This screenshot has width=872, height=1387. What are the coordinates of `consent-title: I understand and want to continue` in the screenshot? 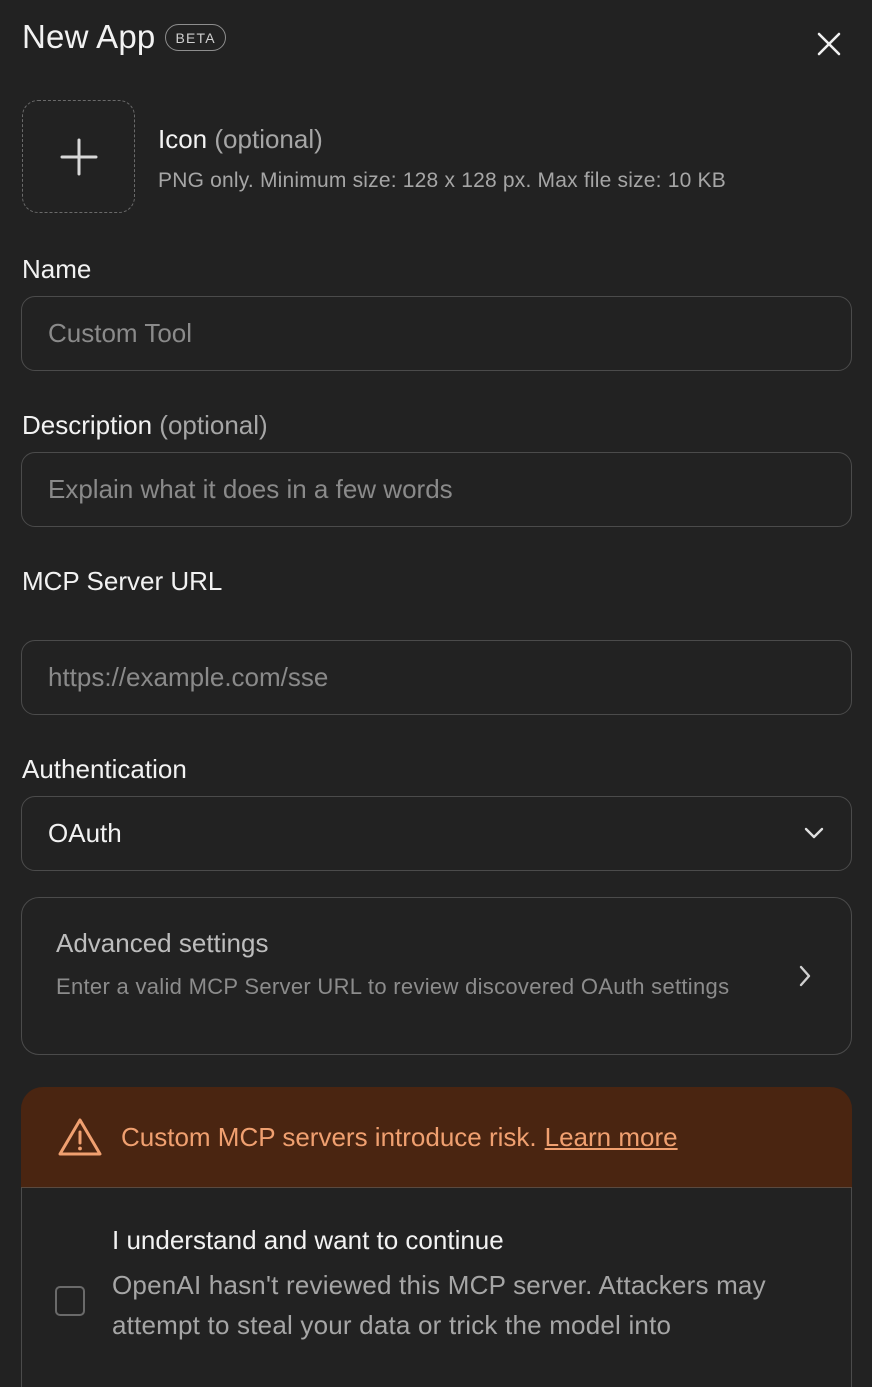 It's located at (308, 1240).